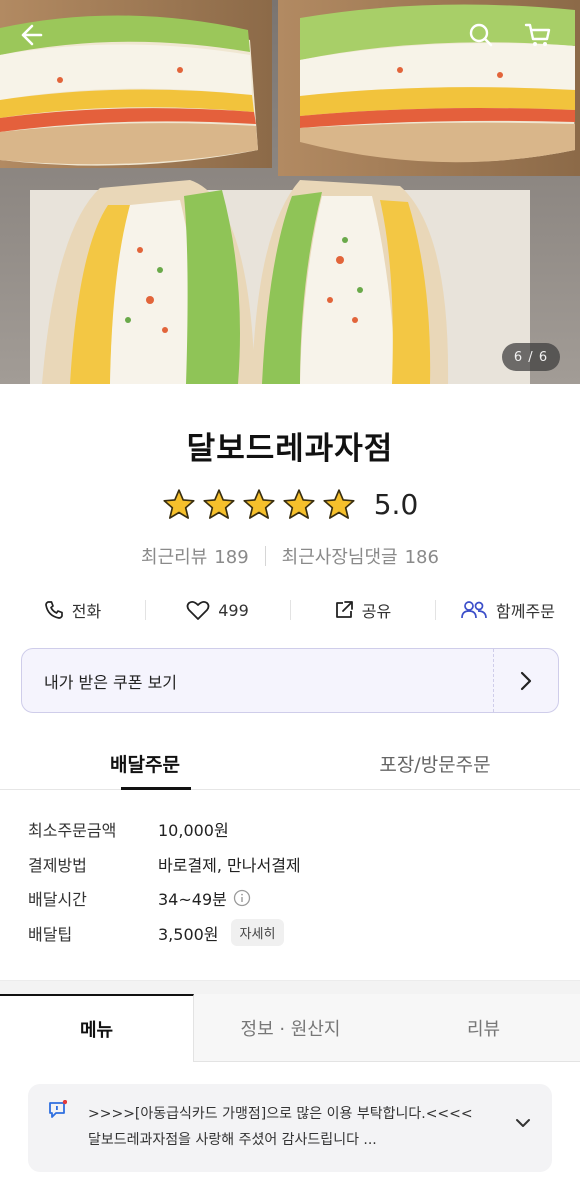 Image resolution: width=580 pixels, height=1191 pixels. Describe the element at coordinates (290, 933) in the screenshot. I see `info-row-delivery-tip: 배달팁 3,500원 자세히` at that location.